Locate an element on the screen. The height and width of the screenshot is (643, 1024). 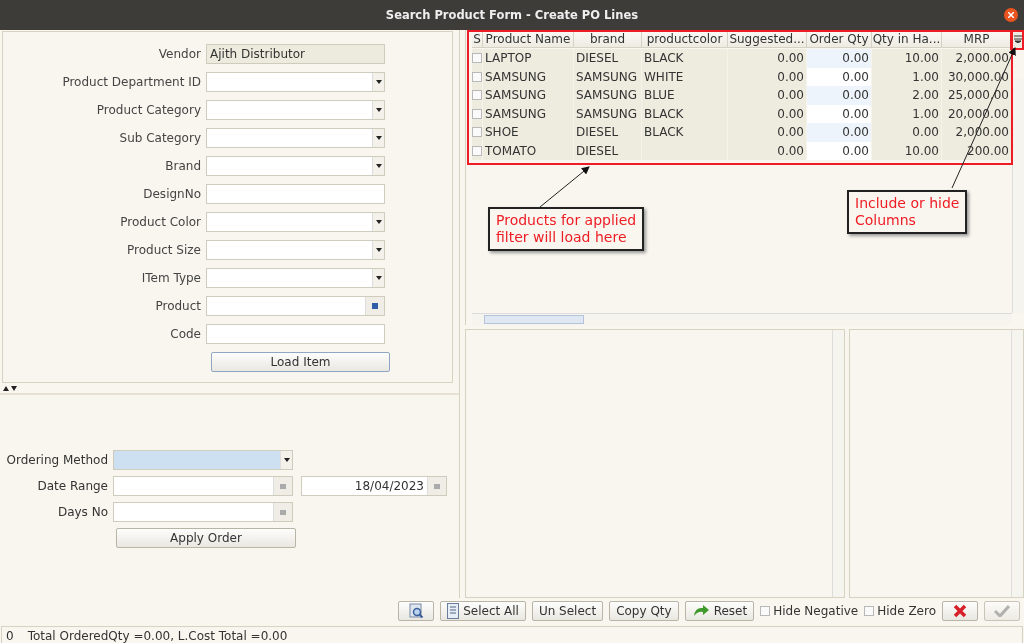
curved-arrow-icon is located at coordinates (700, 611).